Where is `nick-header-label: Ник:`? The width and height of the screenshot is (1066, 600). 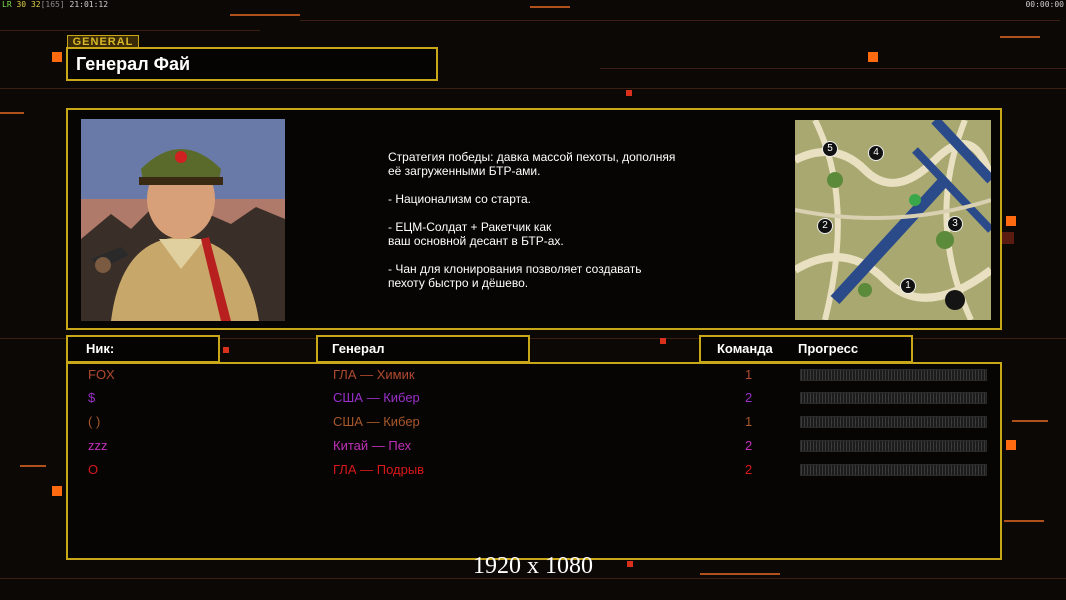 nick-header-label: Ник: is located at coordinates (100, 348).